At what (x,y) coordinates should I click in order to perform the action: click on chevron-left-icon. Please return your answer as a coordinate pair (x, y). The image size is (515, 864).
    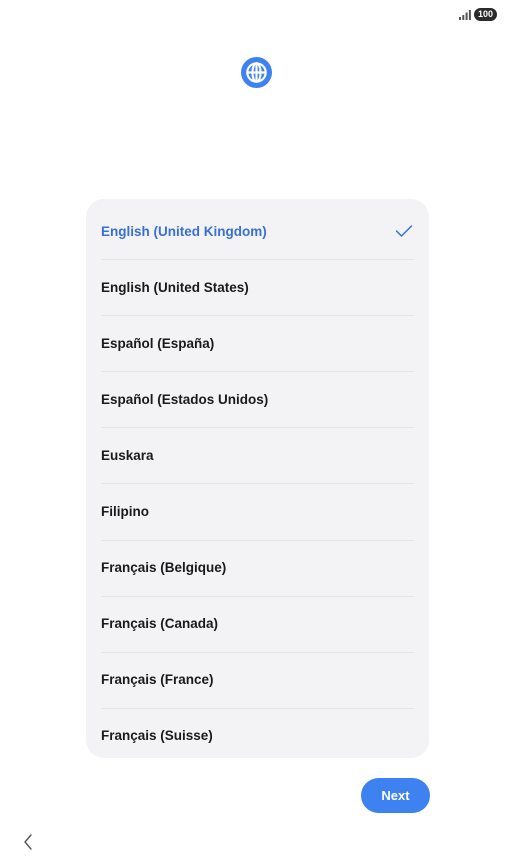
    Looking at the image, I should click on (28, 842).